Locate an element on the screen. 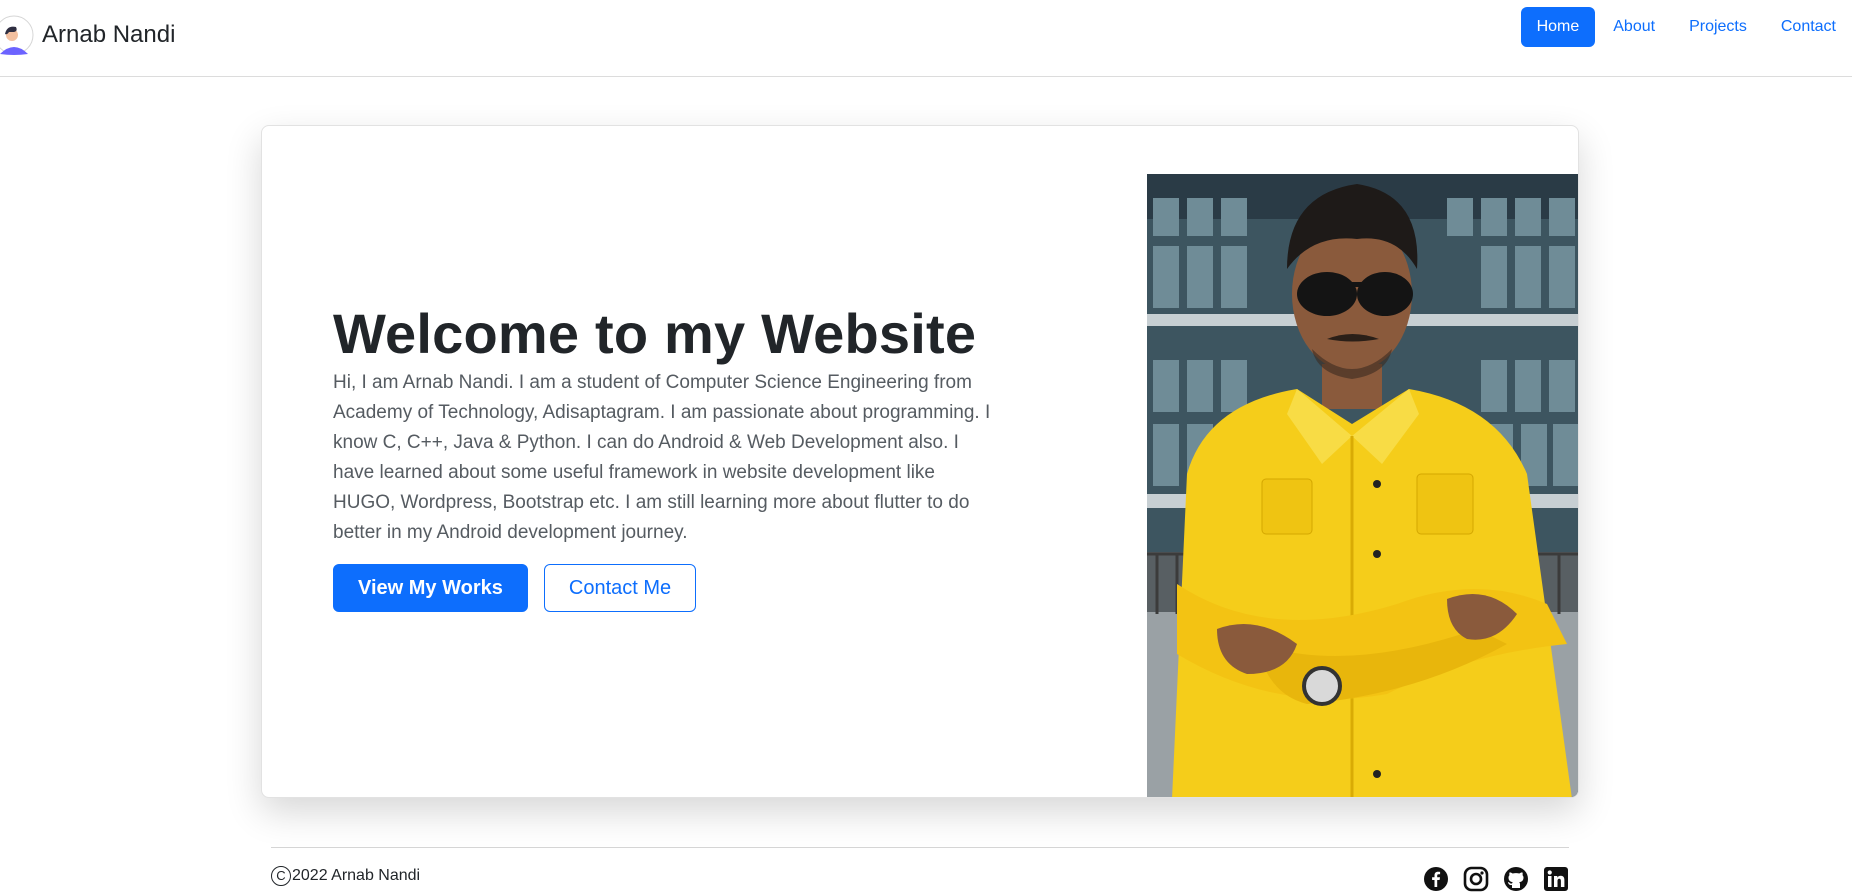 The height and width of the screenshot is (894, 1852). hero-buttons: View My Works Contact Me is located at coordinates (668, 588).